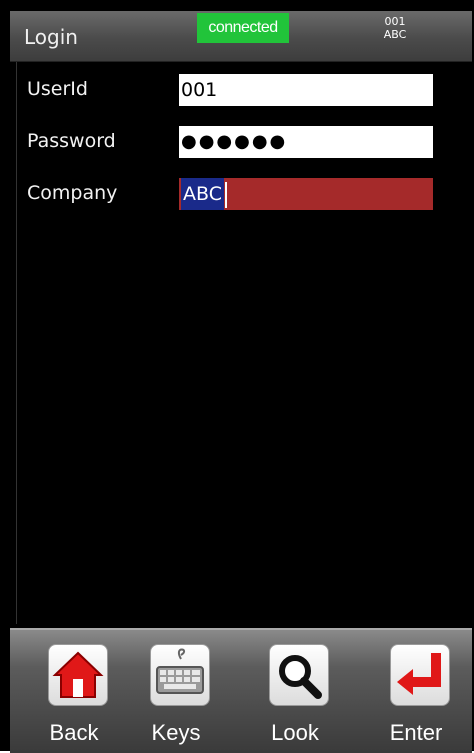 The image size is (474, 753). What do you see at coordinates (243, 28) in the screenshot?
I see `connection-status-badge: connected` at bounding box center [243, 28].